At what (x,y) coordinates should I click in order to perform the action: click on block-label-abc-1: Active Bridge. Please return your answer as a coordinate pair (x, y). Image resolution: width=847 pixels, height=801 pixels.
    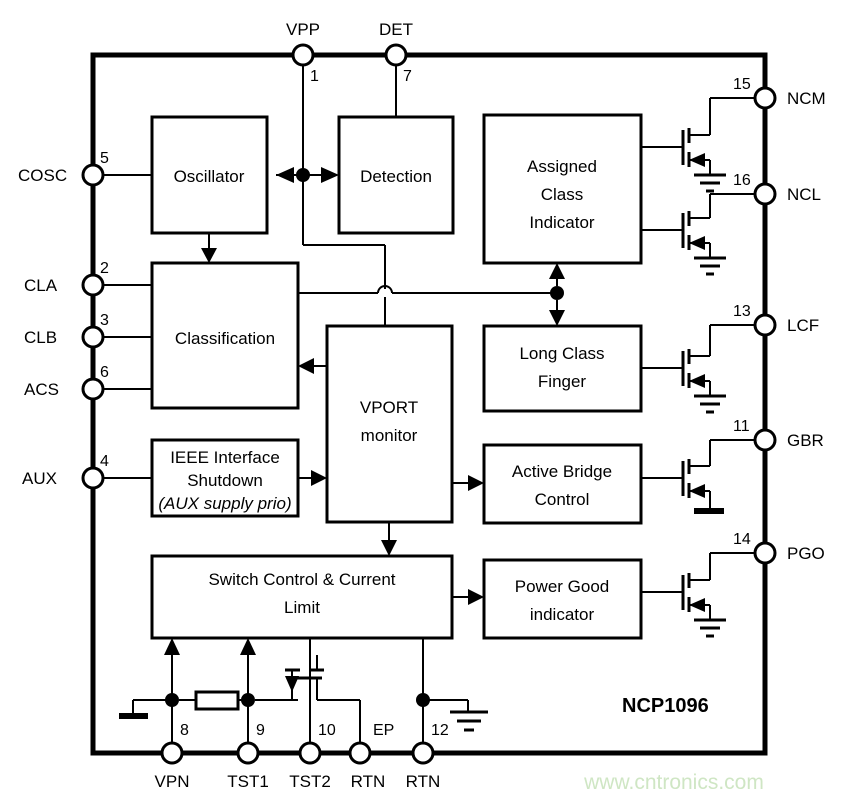
    Looking at the image, I should click on (562, 471).